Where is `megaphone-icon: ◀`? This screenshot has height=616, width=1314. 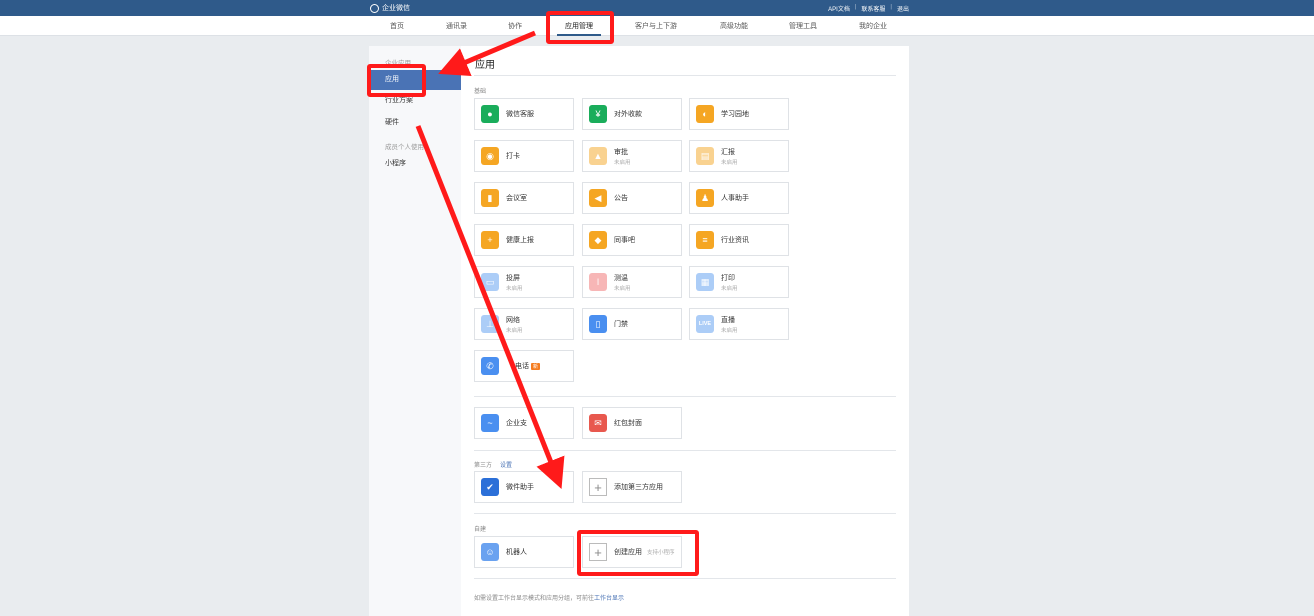
megaphone-icon: ◀ is located at coordinates (598, 198).